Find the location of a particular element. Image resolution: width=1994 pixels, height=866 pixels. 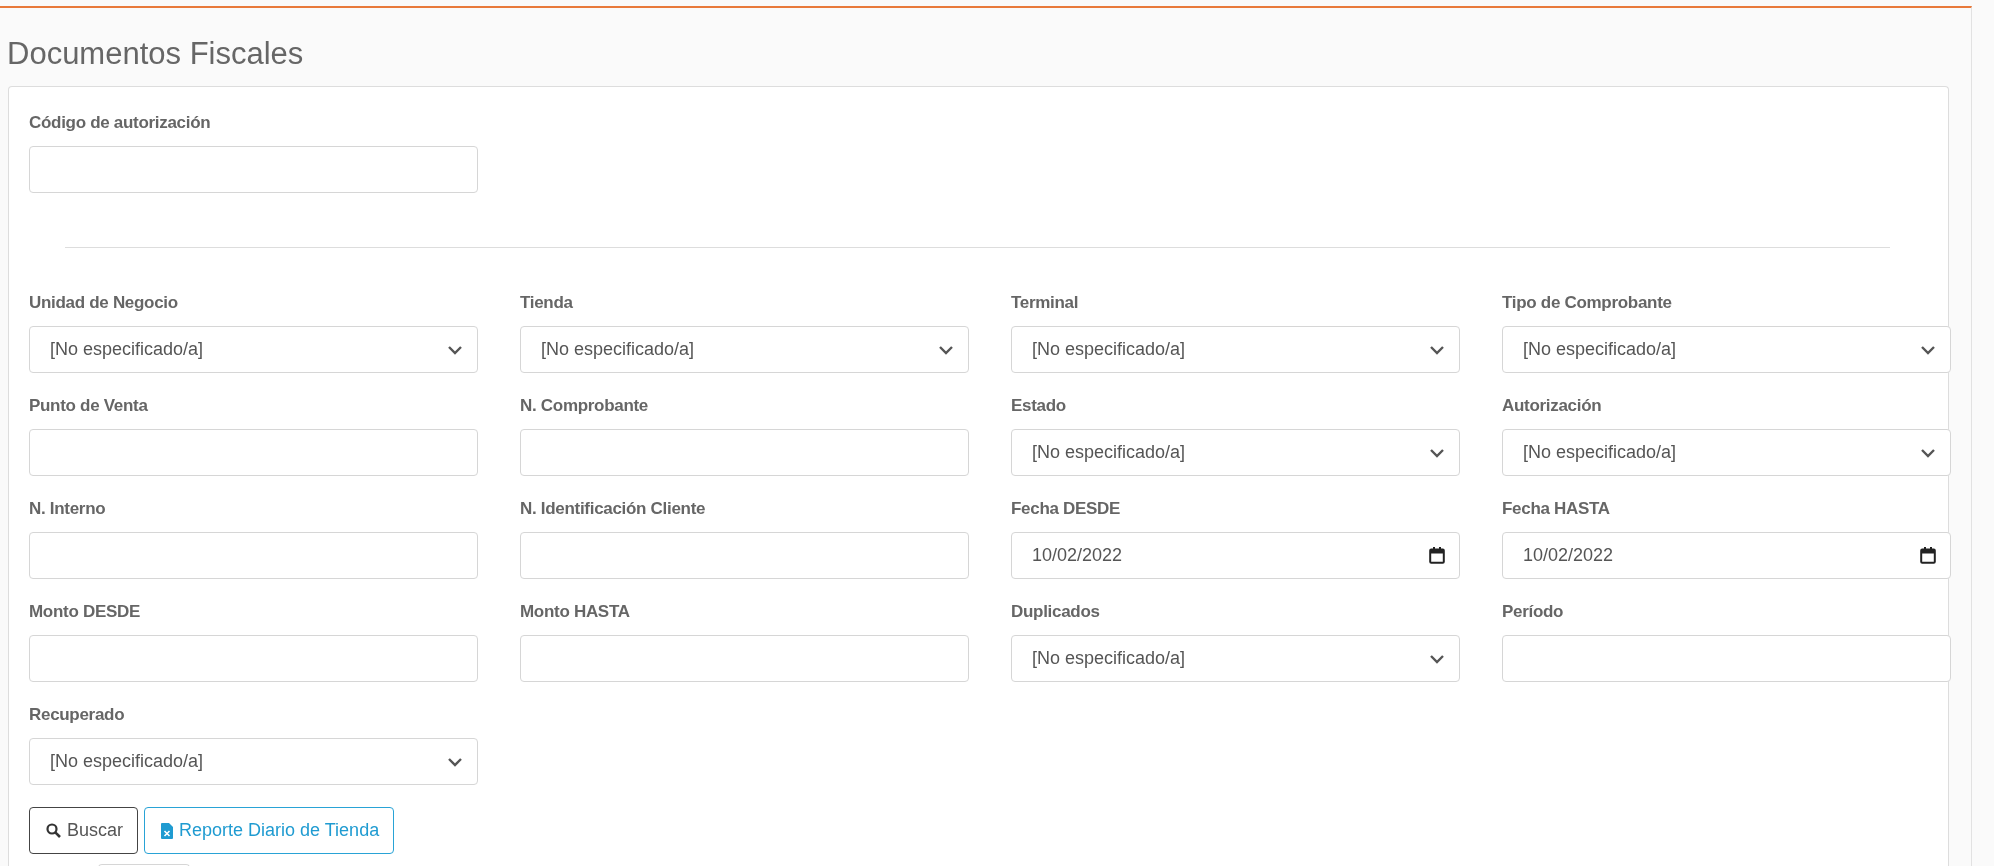

field-label: Unidad de Negocio is located at coordinates (104, 303).